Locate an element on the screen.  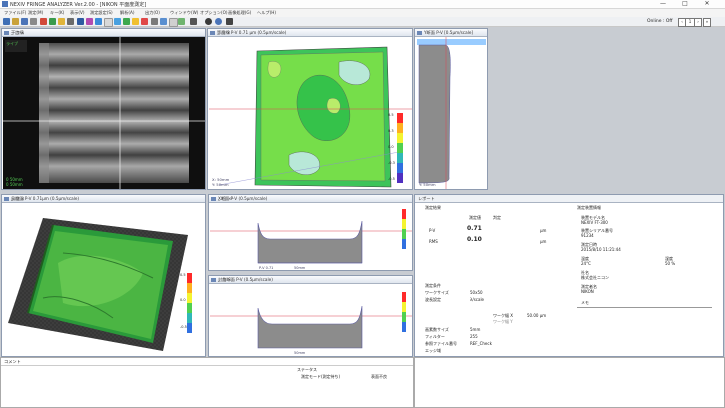
menu-image: 画像処理(G) is located at coordinates (239, 13).